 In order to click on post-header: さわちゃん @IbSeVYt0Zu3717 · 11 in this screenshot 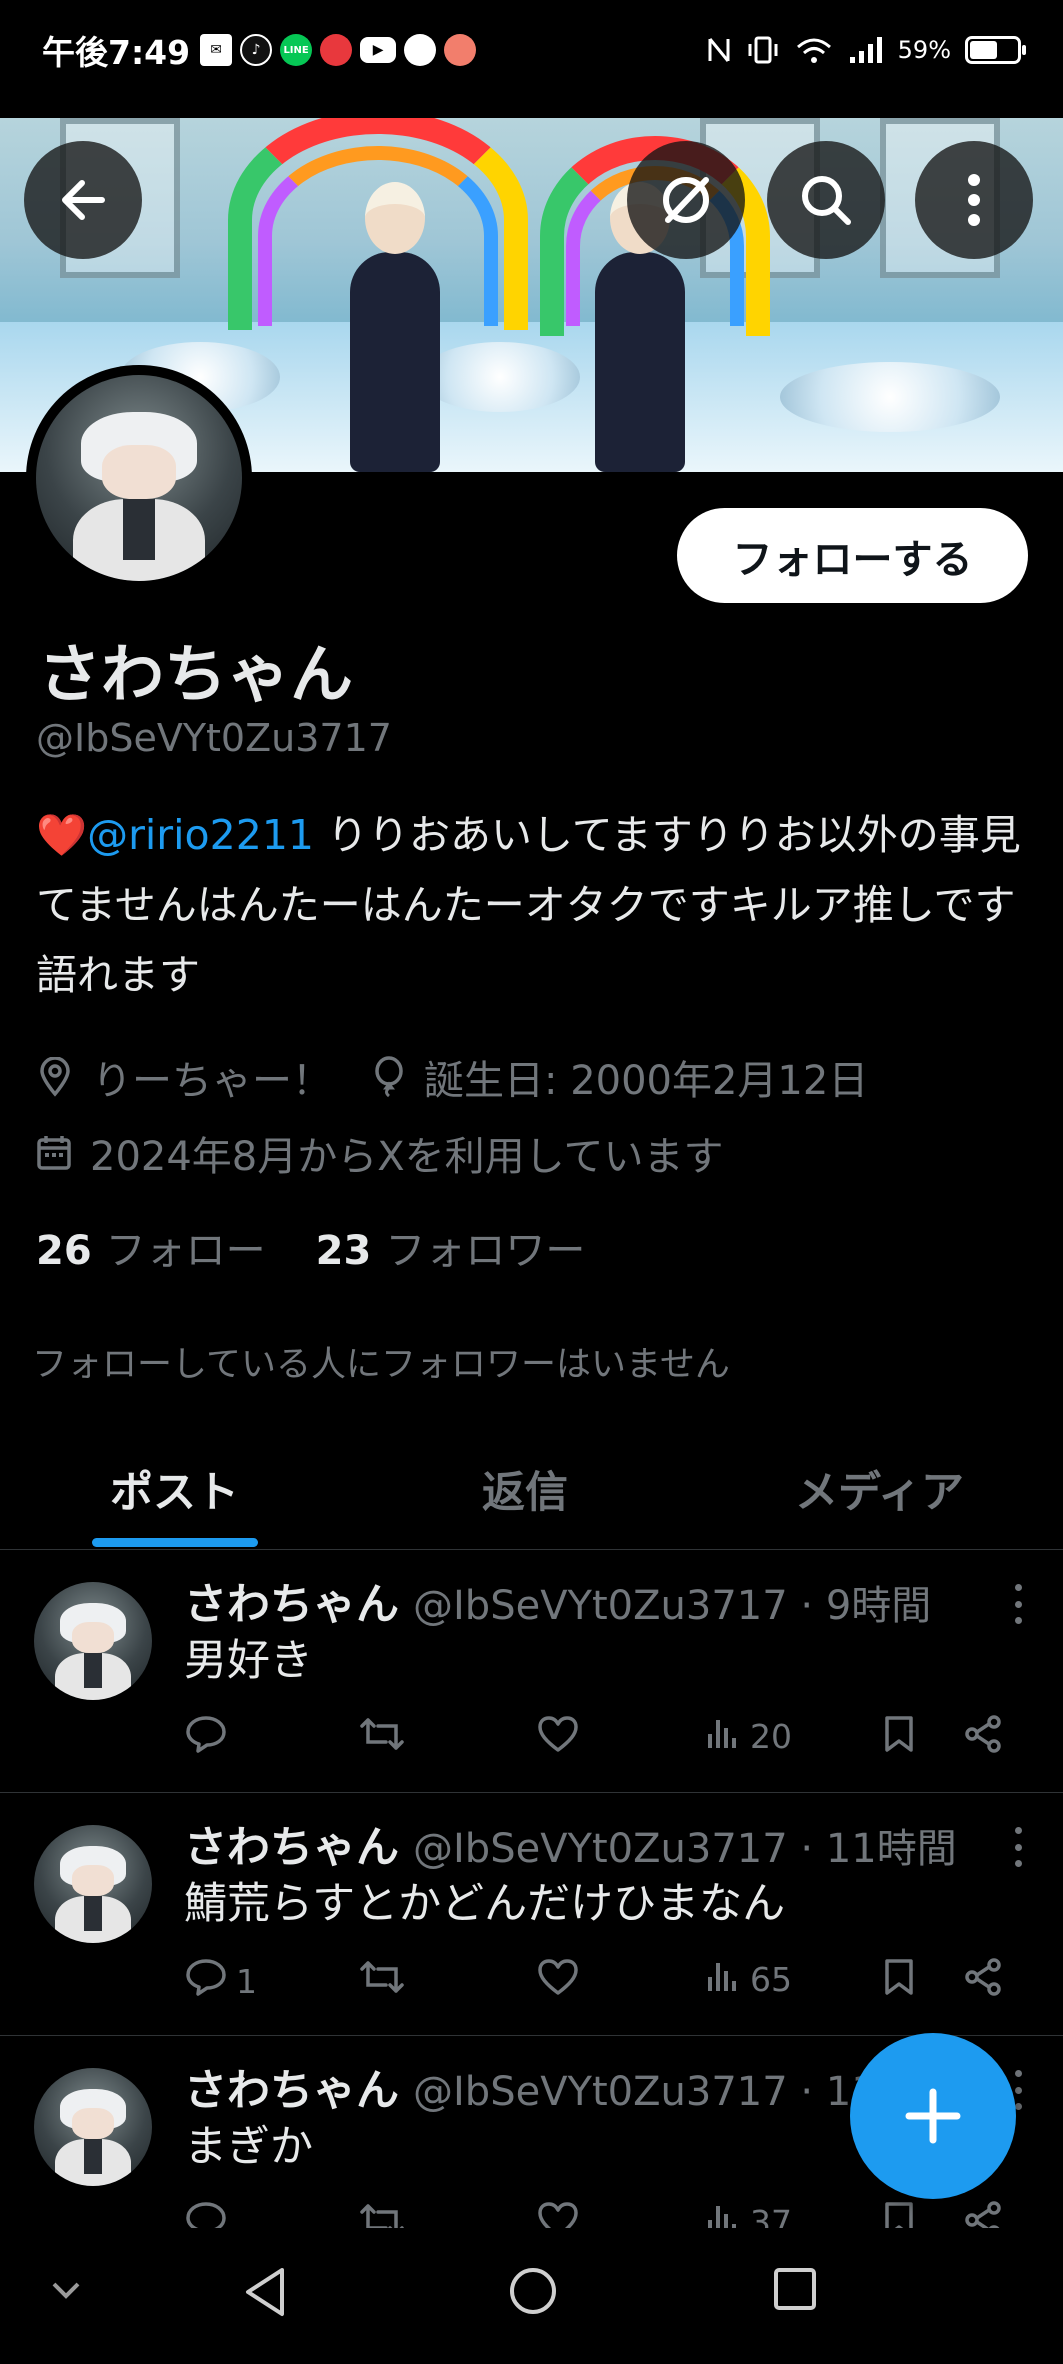, I will do `click(530, 2087)`.